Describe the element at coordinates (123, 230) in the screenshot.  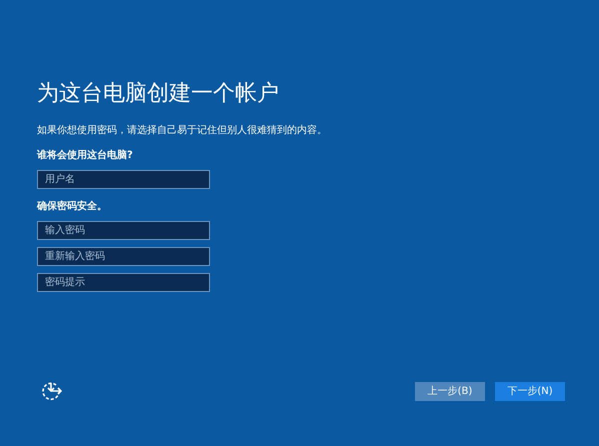
I see `input-field: 输入密码` at that location.